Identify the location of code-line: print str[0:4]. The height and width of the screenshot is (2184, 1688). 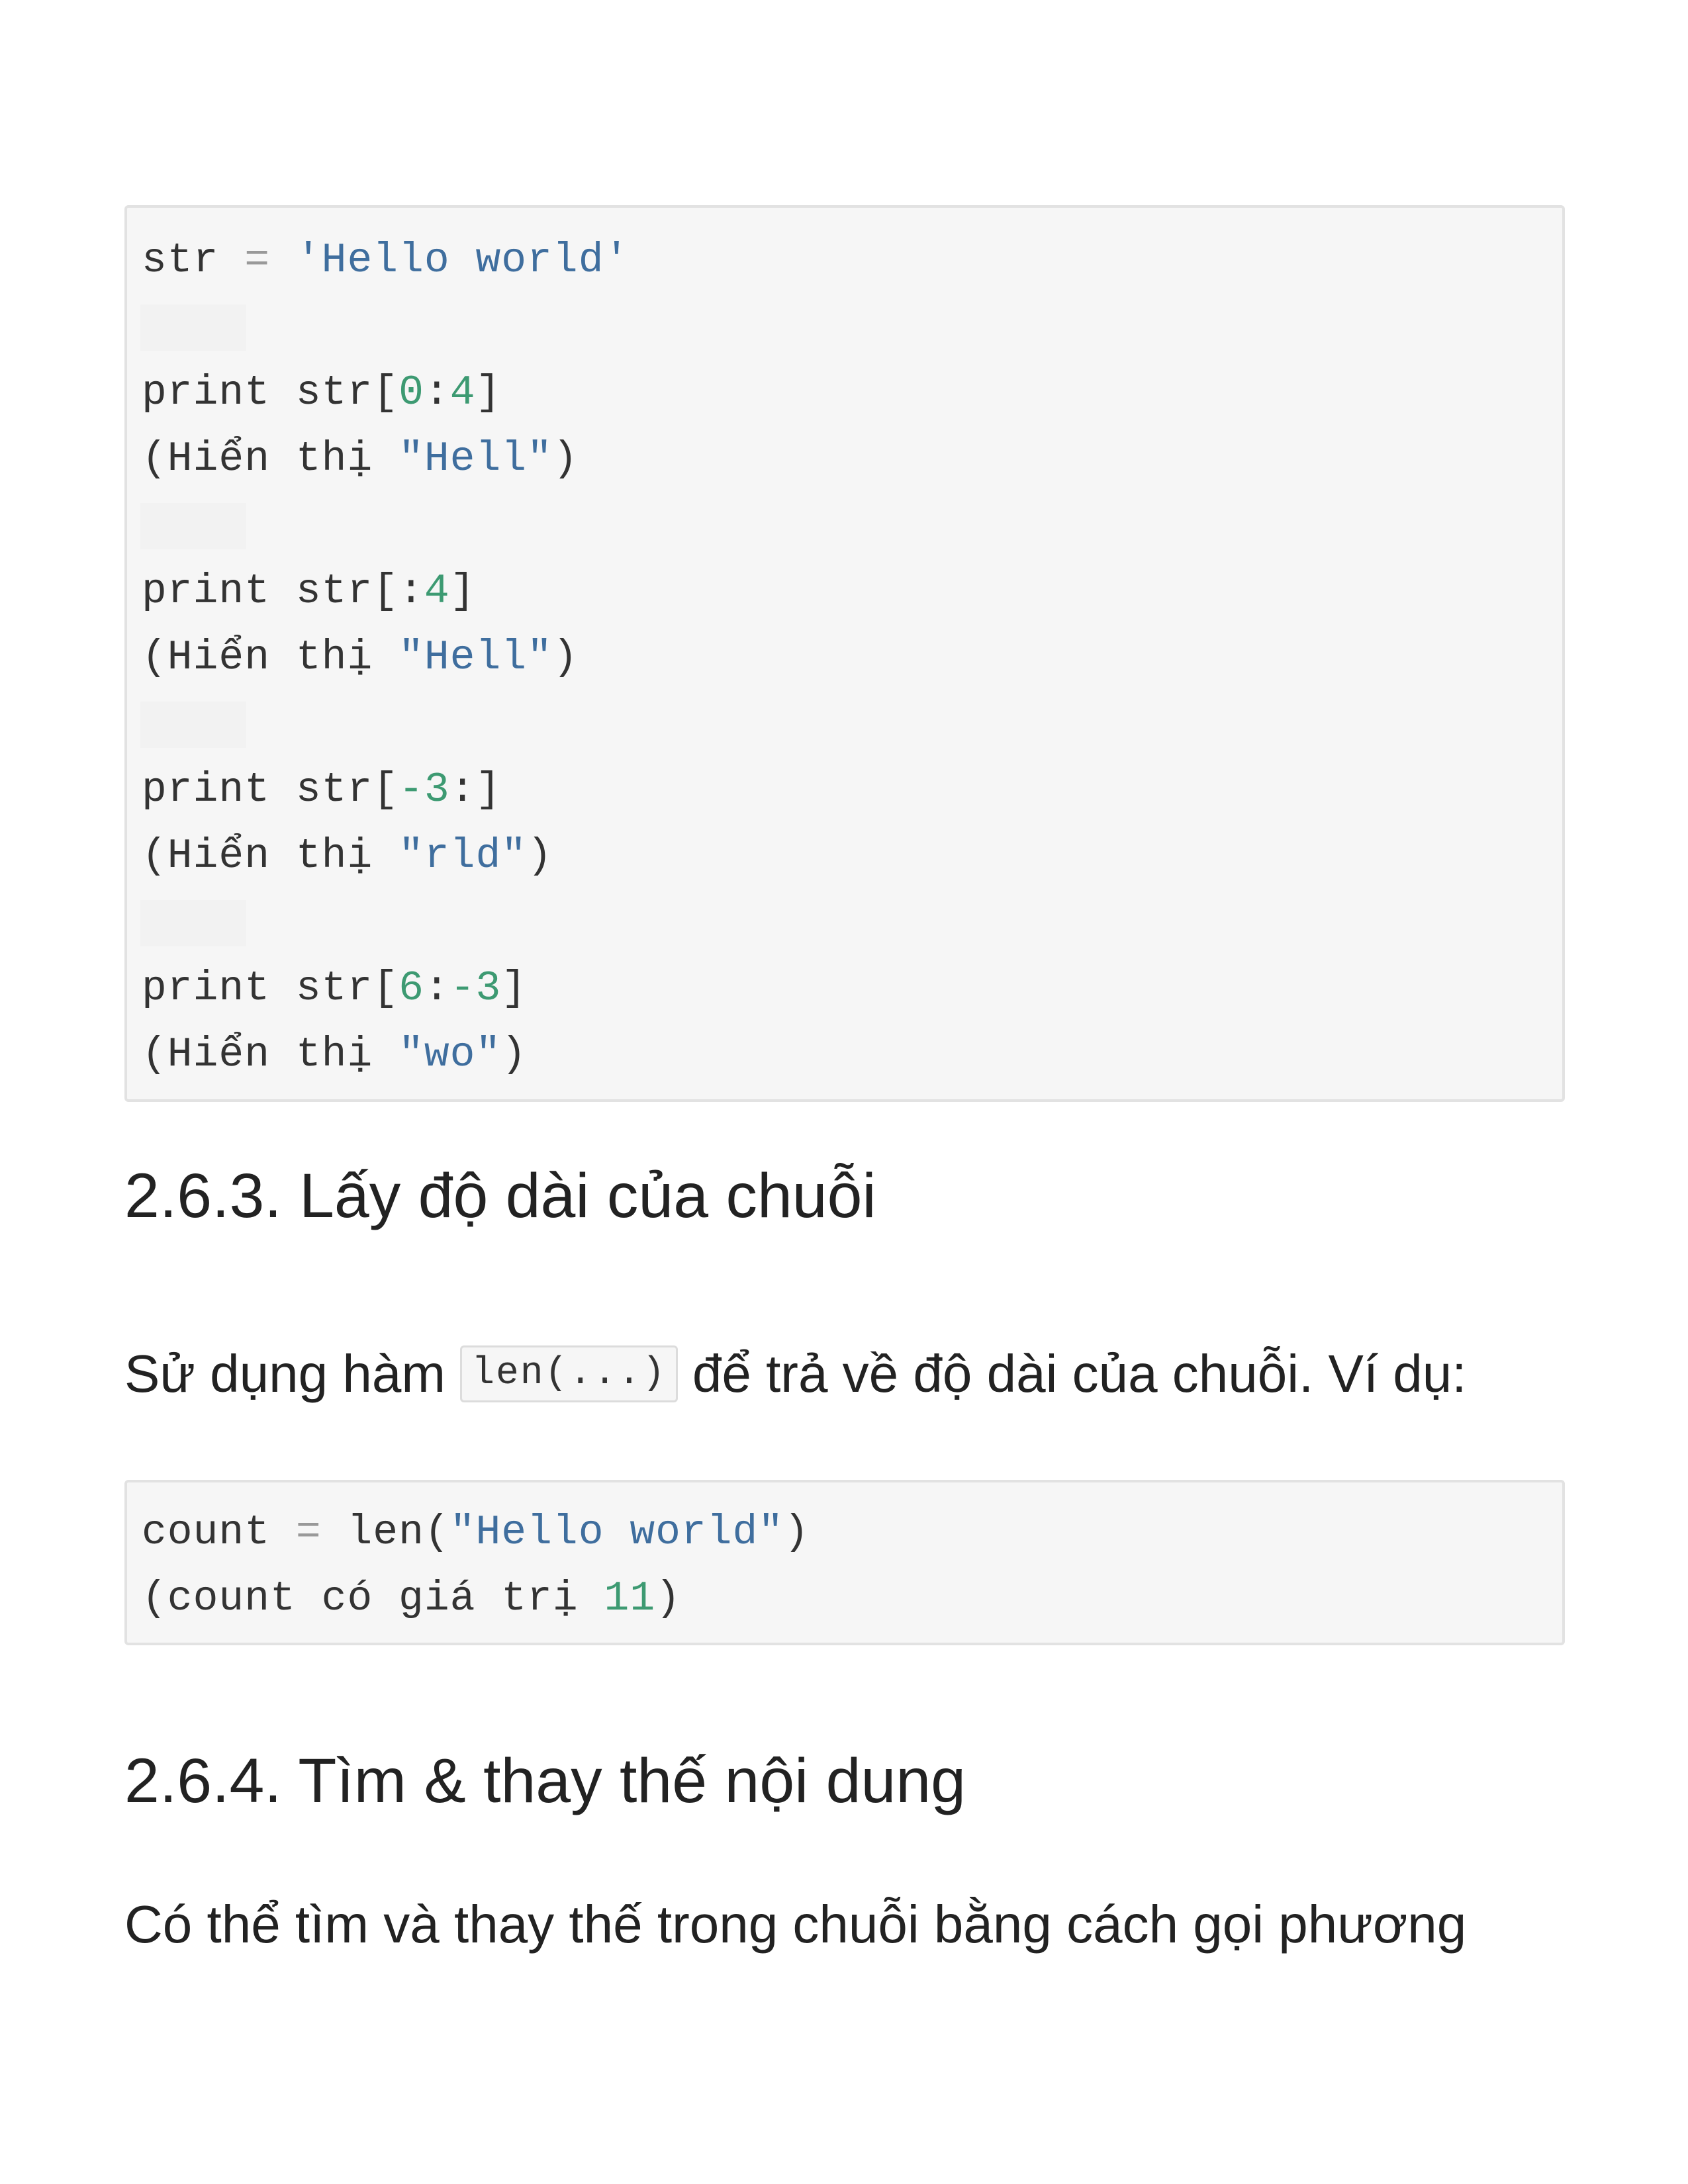
(321, 393).